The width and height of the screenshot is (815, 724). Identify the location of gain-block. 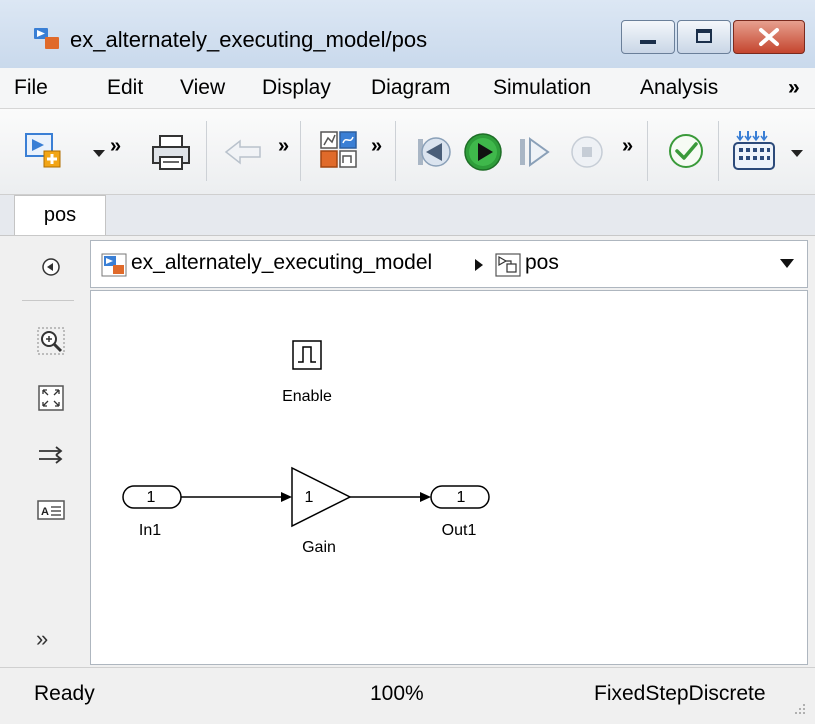
(321, 497).